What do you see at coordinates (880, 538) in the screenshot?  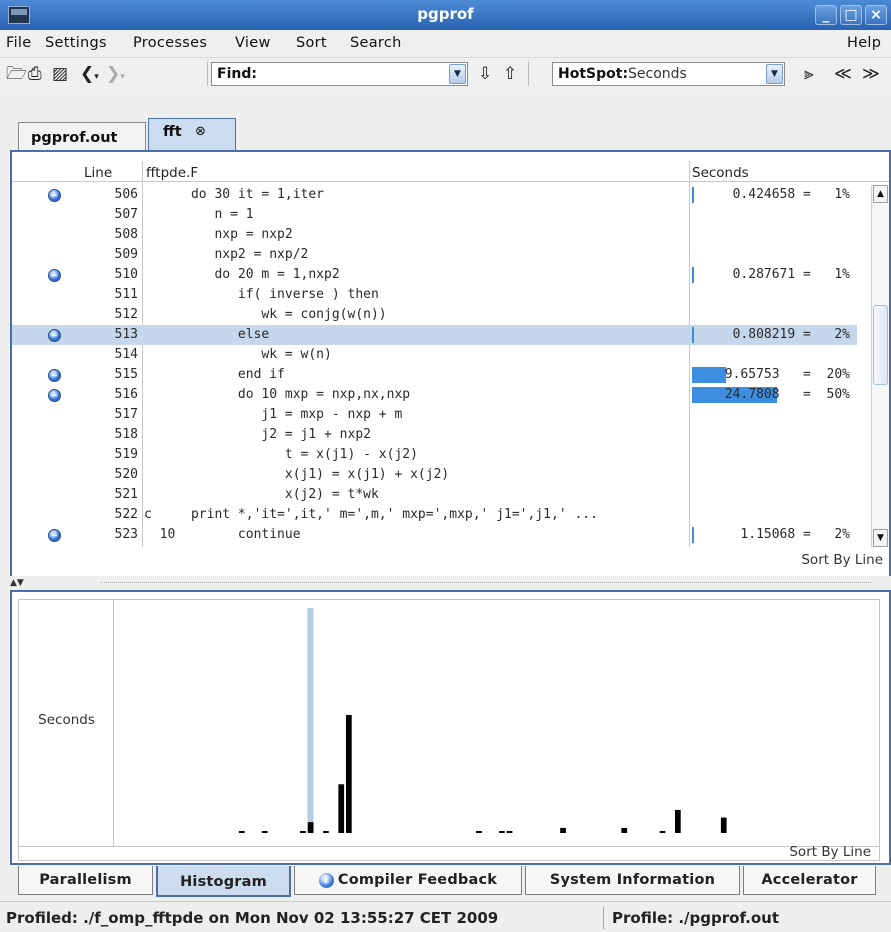 I see `scroll-down-icon: ▼` at bounding box center [880, 538].